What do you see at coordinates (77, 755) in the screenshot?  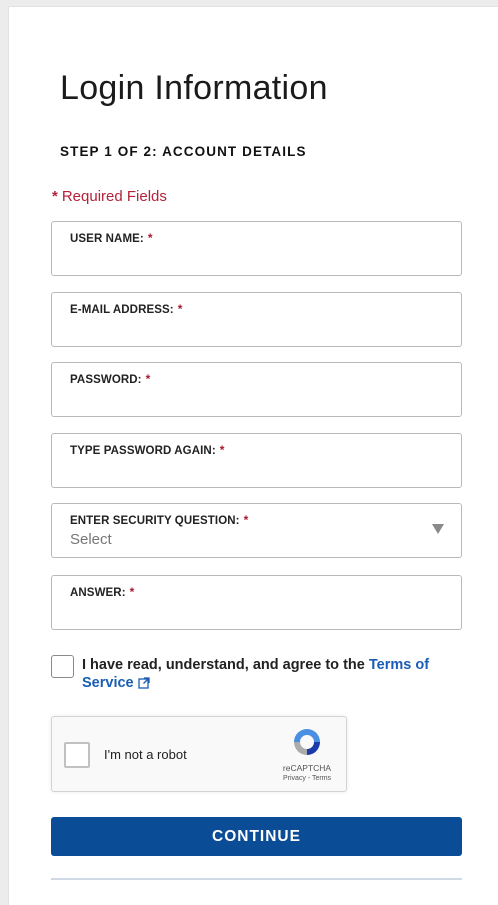 I see `recaptcha-checkbox` at bounding box center [77, 755].